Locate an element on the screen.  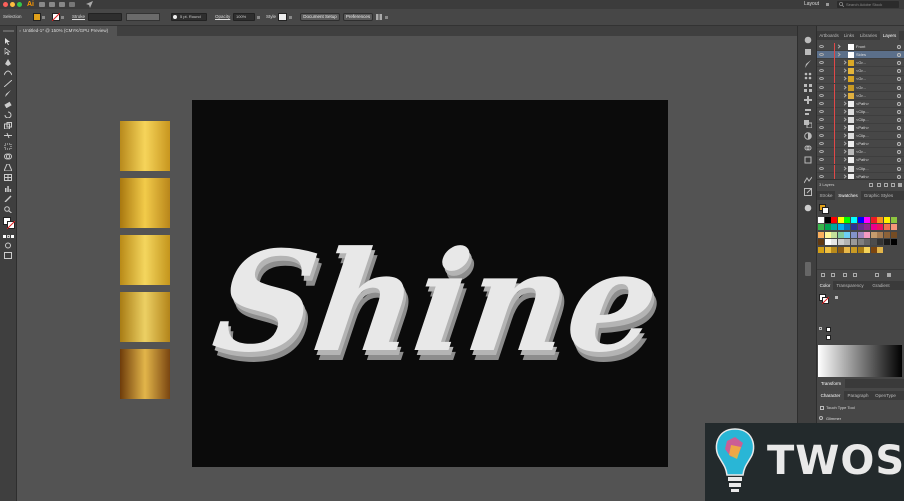
minimize-window-button is located at coordinates (12, 4).